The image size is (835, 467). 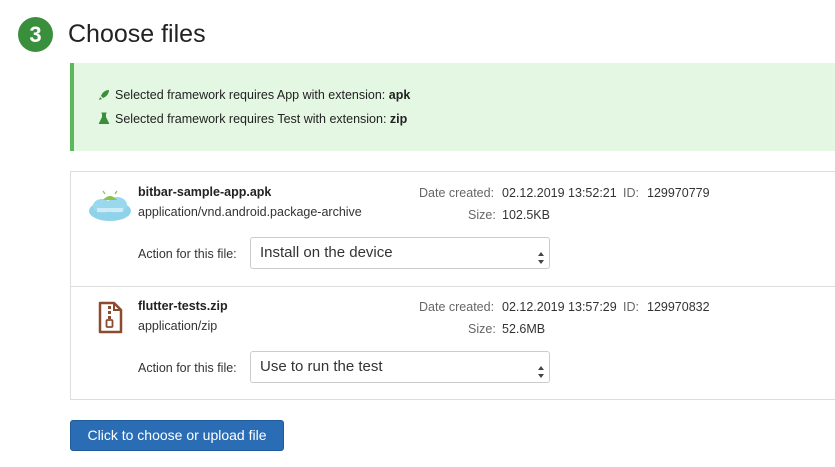 What do you see at coordinates (250, 212) in the screenshot?
I see `file-mime-type: application/vnd.android.package-archive` at bounding box center [250, 212].